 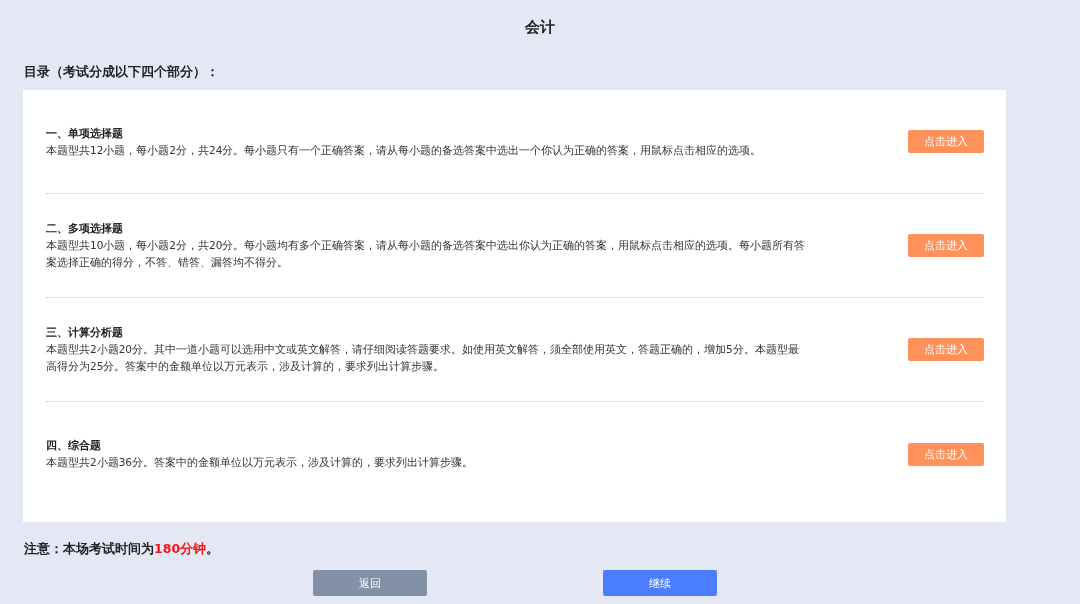 I want to click on continue-button: 继续, so click(x=660, y=583).